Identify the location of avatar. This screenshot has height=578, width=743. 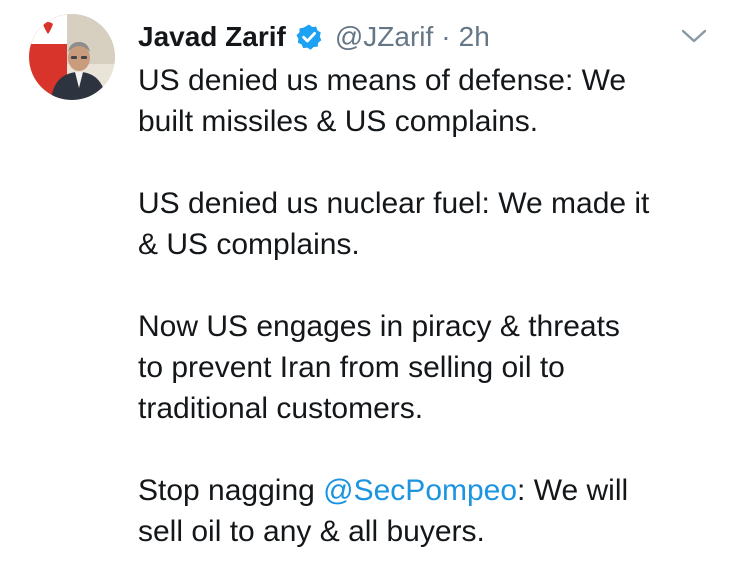
(72, 57).